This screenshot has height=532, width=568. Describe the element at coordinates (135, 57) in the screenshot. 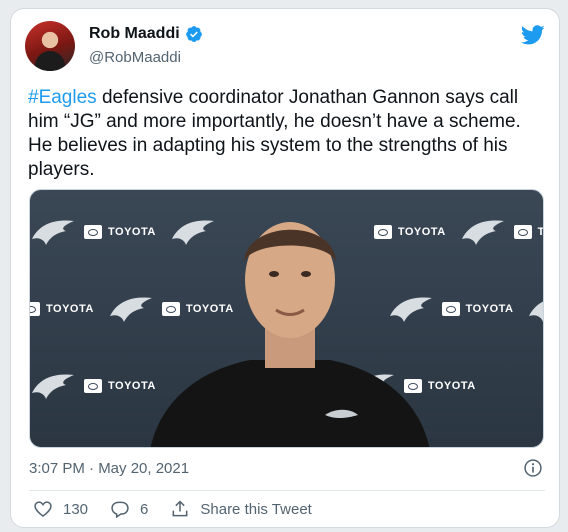

I see `author-handle: @RobMaaddi` at that location.